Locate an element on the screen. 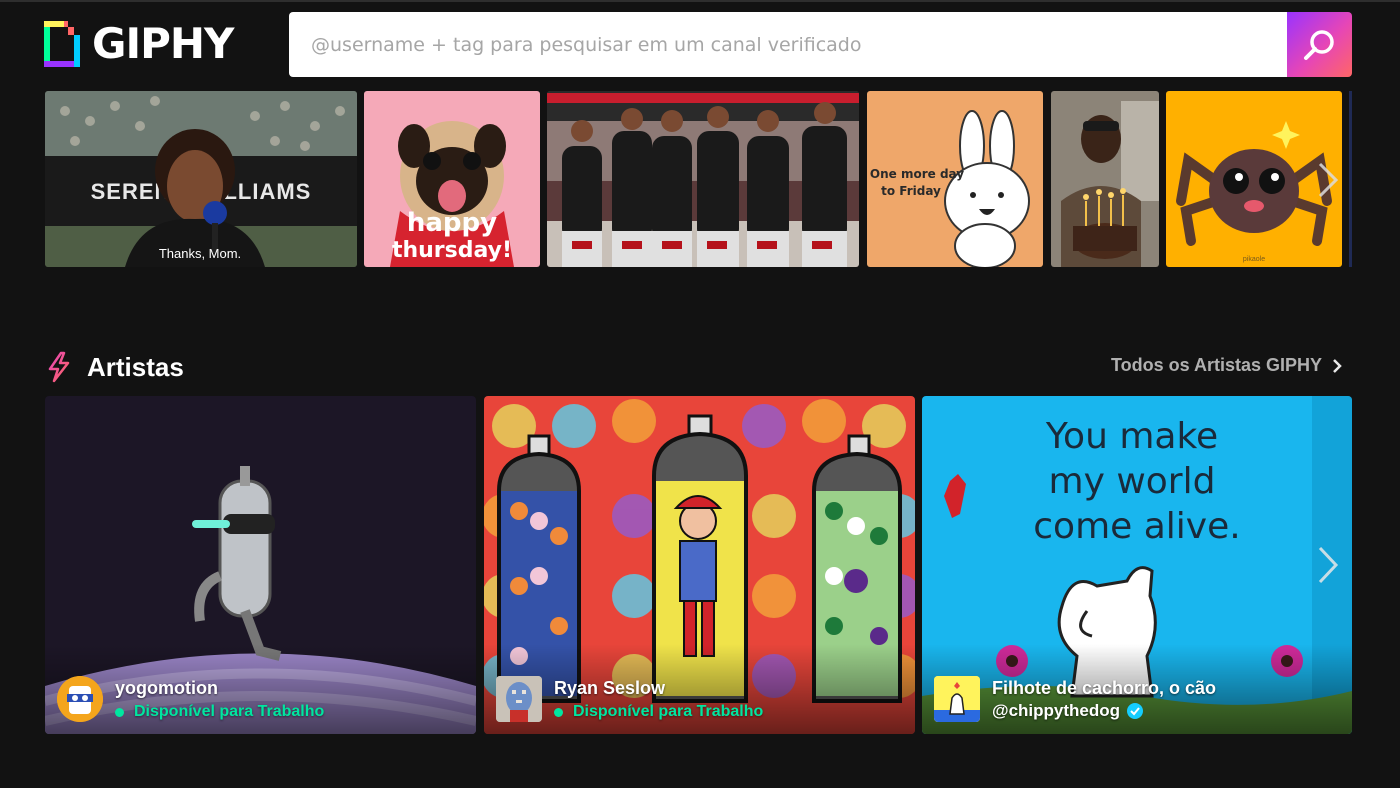 The width and height of the screenshot is (1400, 788). avatar-face-icon is located at coordinates (80, 699).